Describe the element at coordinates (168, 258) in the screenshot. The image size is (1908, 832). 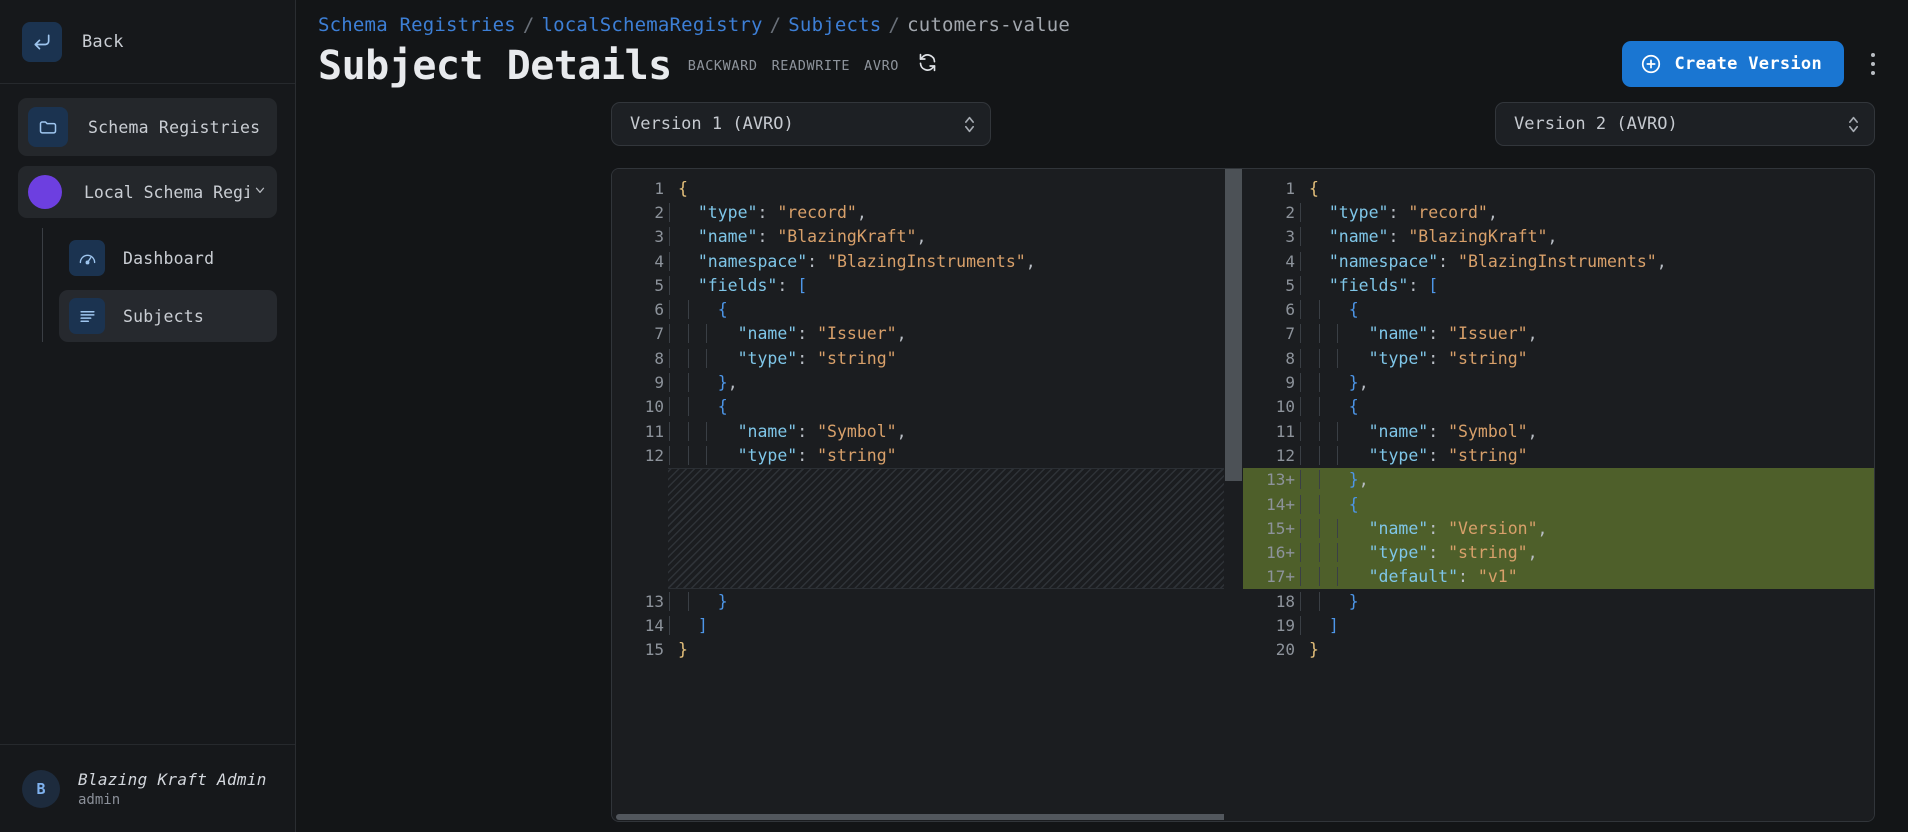
I see `sidebar-item-dashboard: Dashboard` at that location.